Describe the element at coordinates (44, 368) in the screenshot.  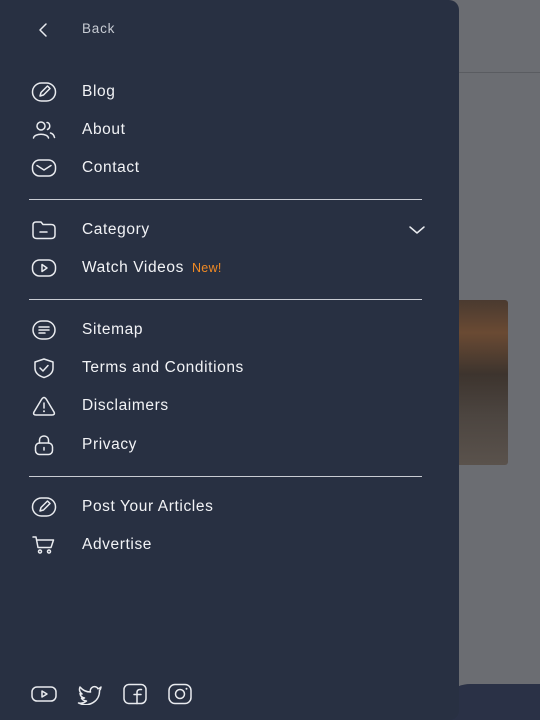
I see `shield-check-icon` at that location.